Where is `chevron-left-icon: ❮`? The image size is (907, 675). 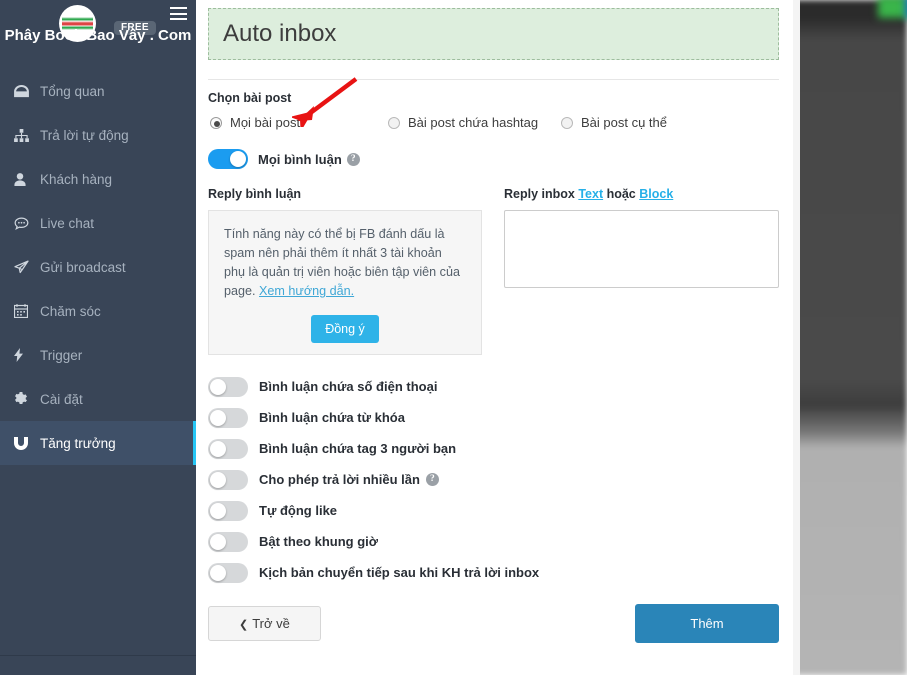 chevron-left-icon: ❮ is located at coordinates (244, 625).